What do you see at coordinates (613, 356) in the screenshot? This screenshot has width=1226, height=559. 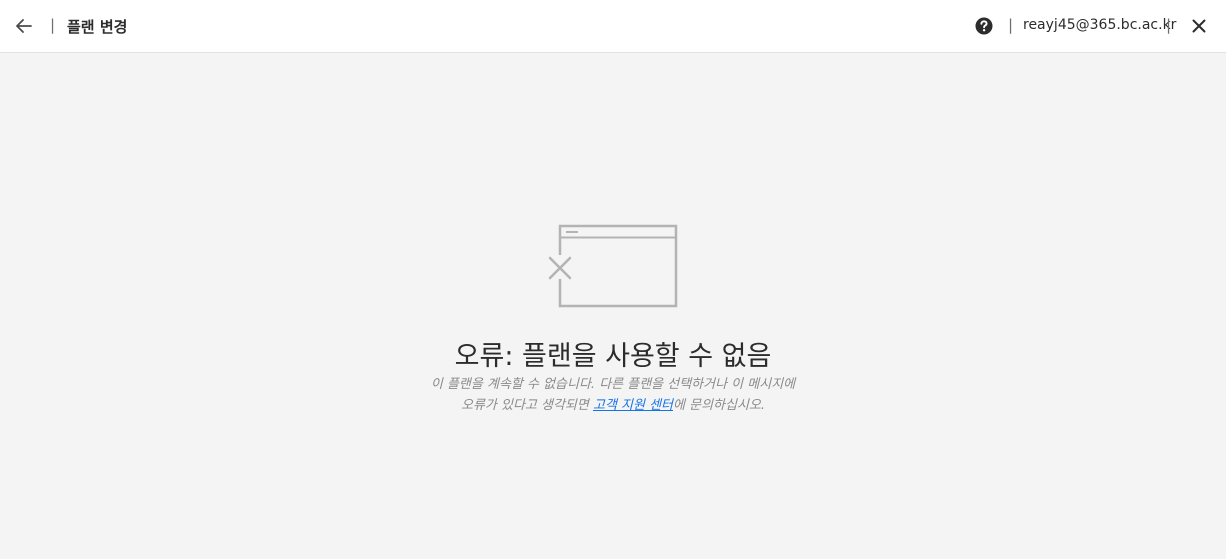 I see `error-title: 오류: 플랜을 사용할 수 없음` at bounding box center [613, 356].